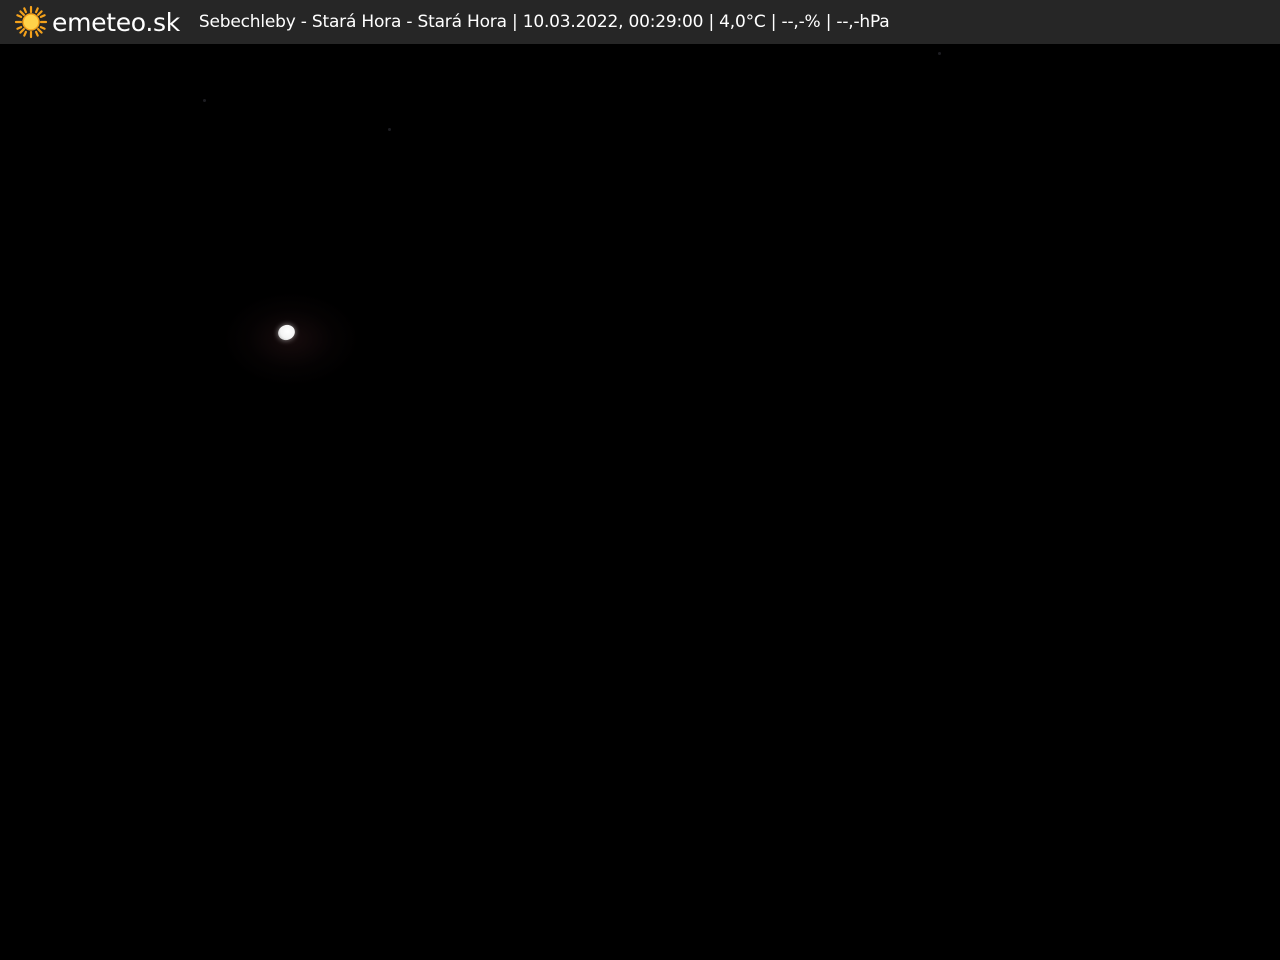 The height and width of the screenshot is (960, 1280). I want to click on caption-datetime: 10.03.2022, 00:29:00, so click(613, 22).